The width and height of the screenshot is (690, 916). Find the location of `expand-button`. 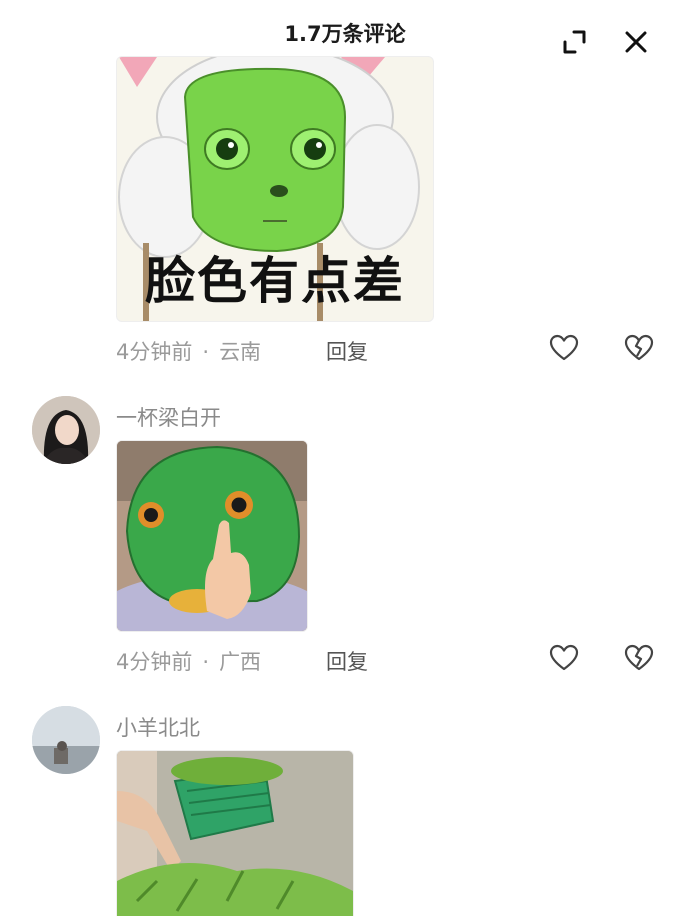

expand-button is located at coordinates (574, 42).